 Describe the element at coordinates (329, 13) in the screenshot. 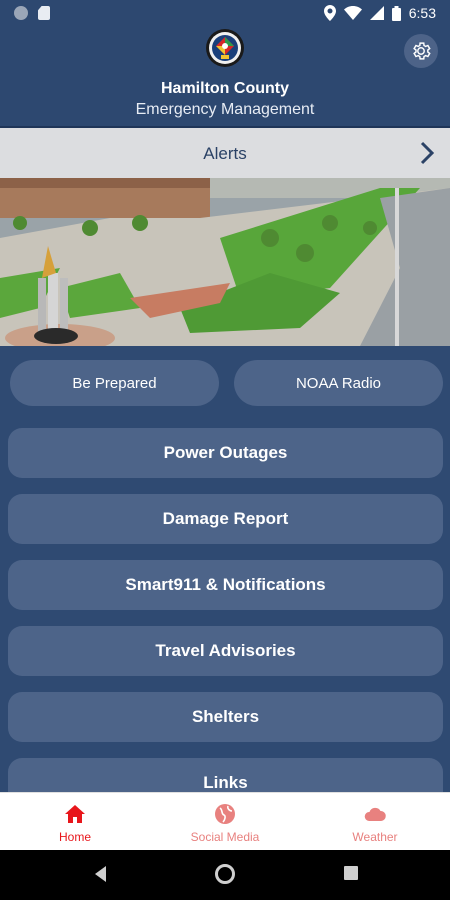

I see `location-icon` at that location.